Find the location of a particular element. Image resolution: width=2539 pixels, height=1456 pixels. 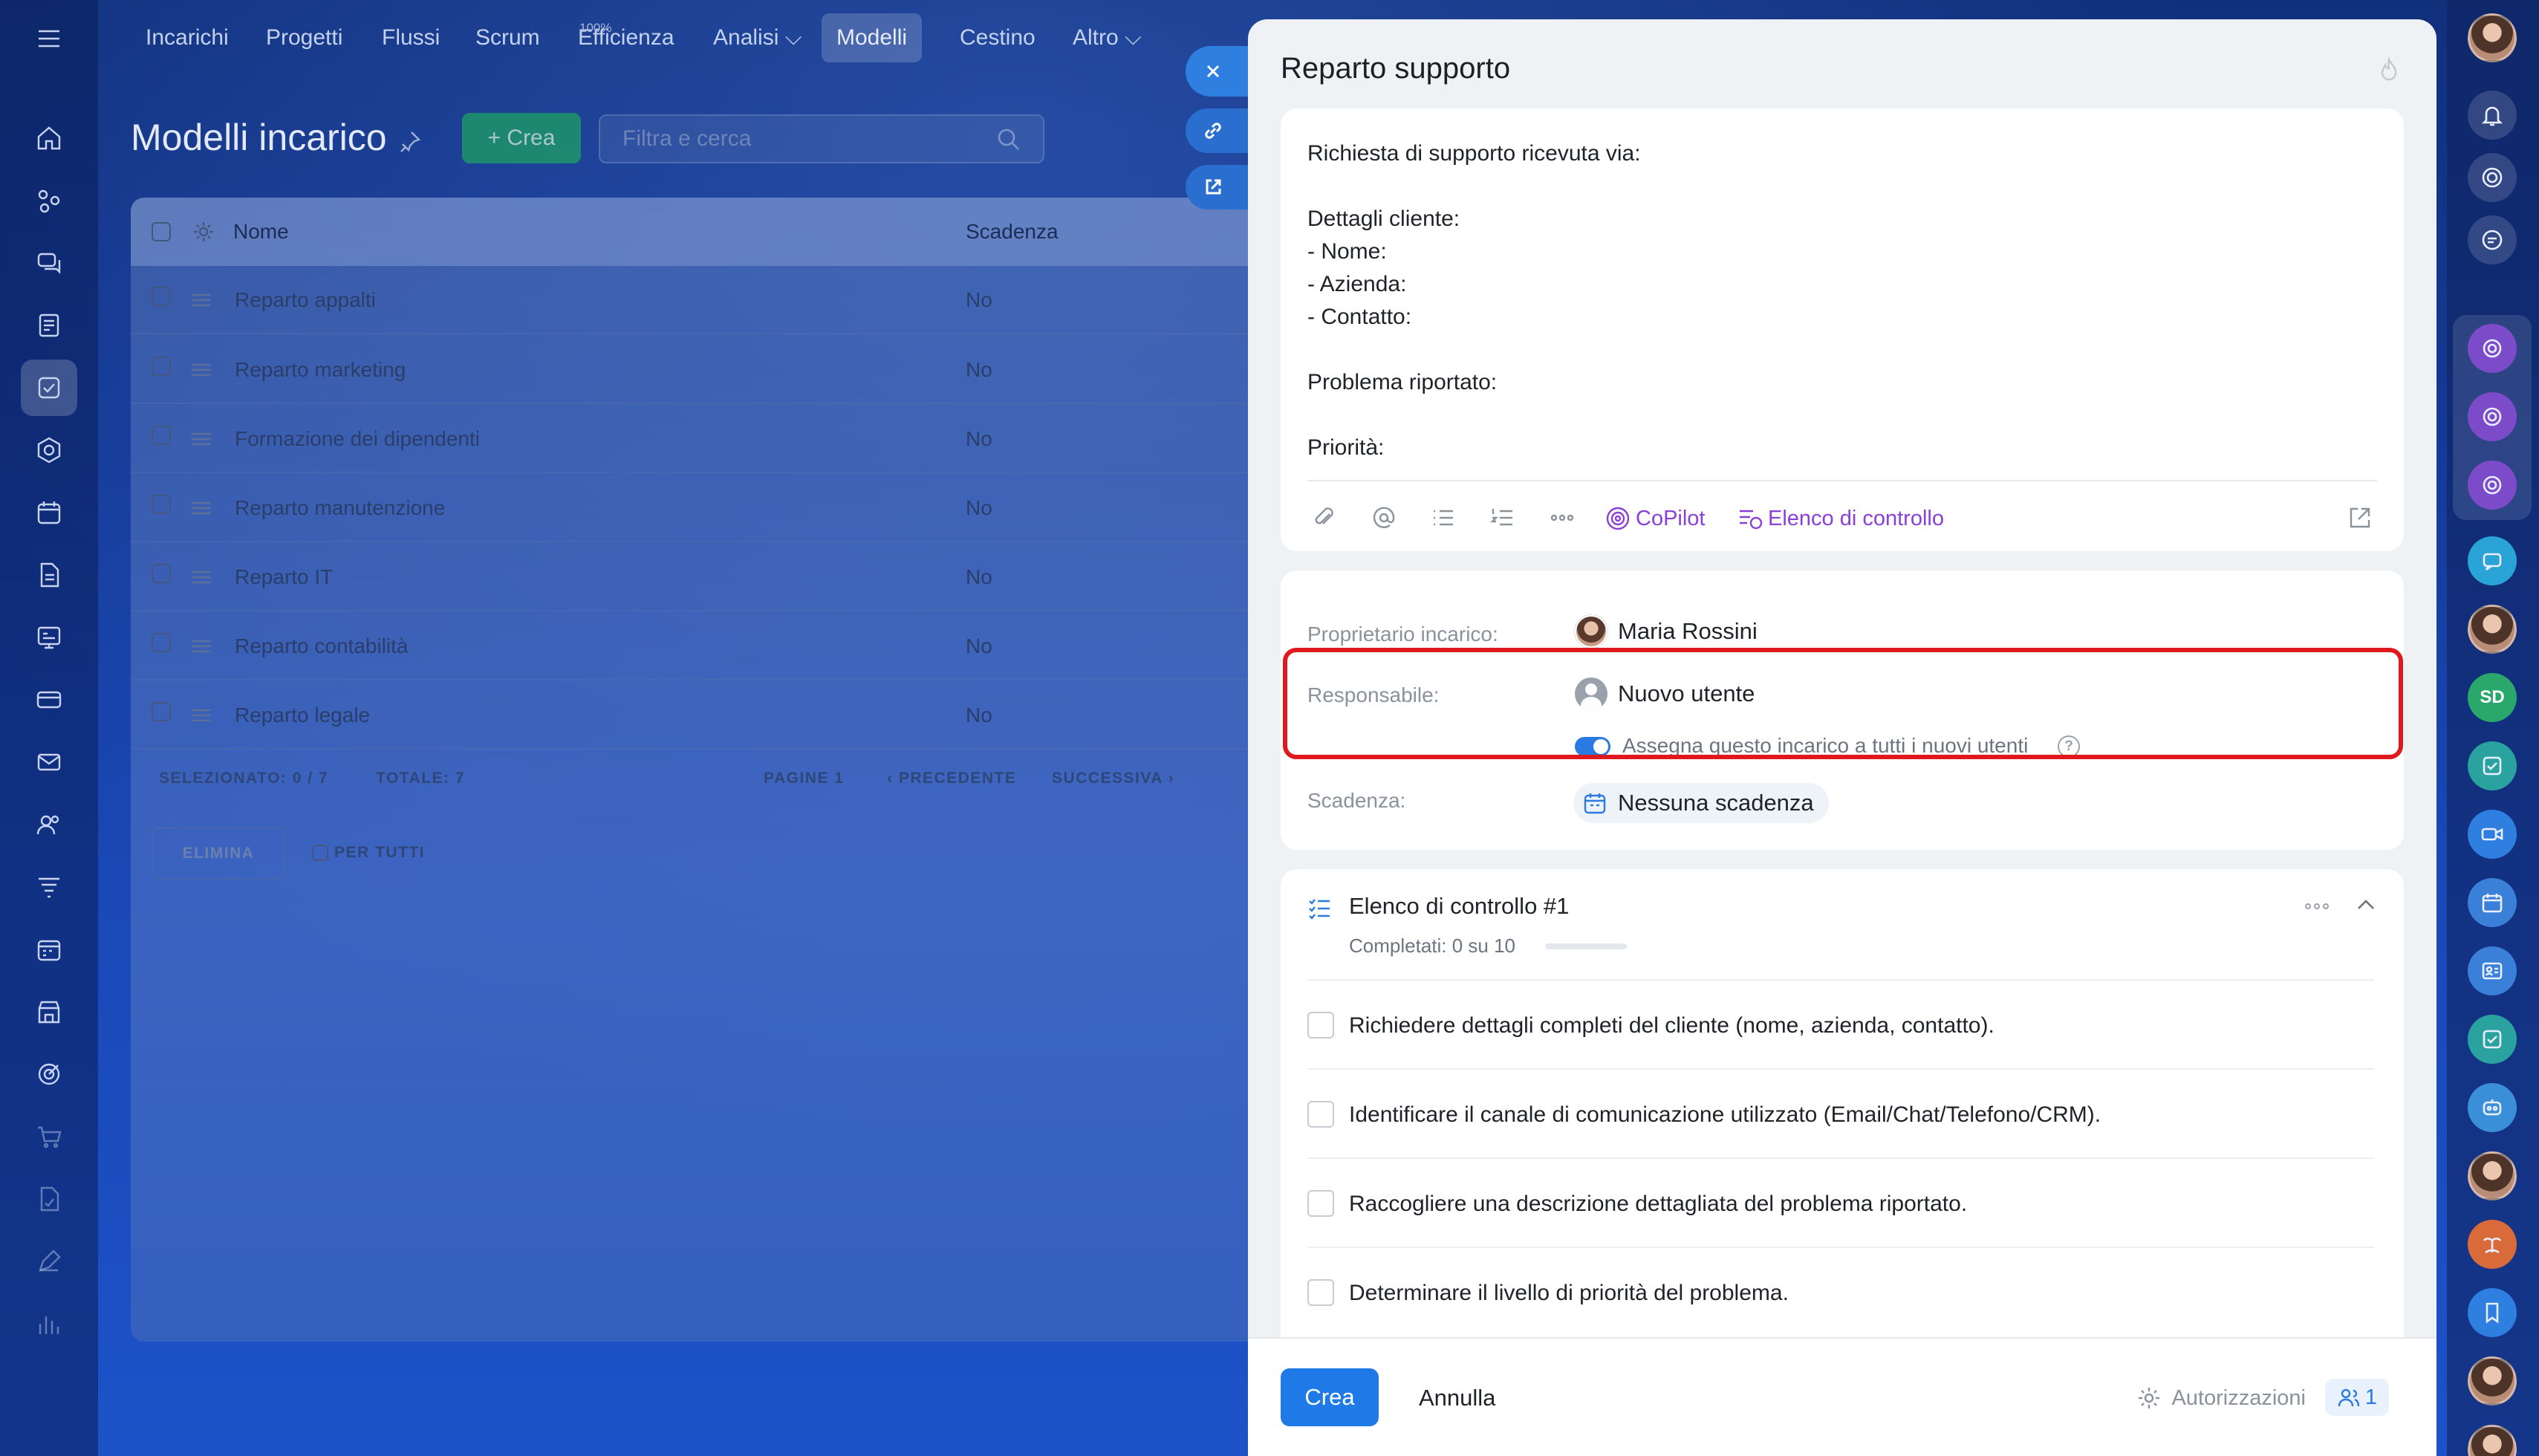

table-row: Reparto contabilità No is located at coordinates (695, 646).